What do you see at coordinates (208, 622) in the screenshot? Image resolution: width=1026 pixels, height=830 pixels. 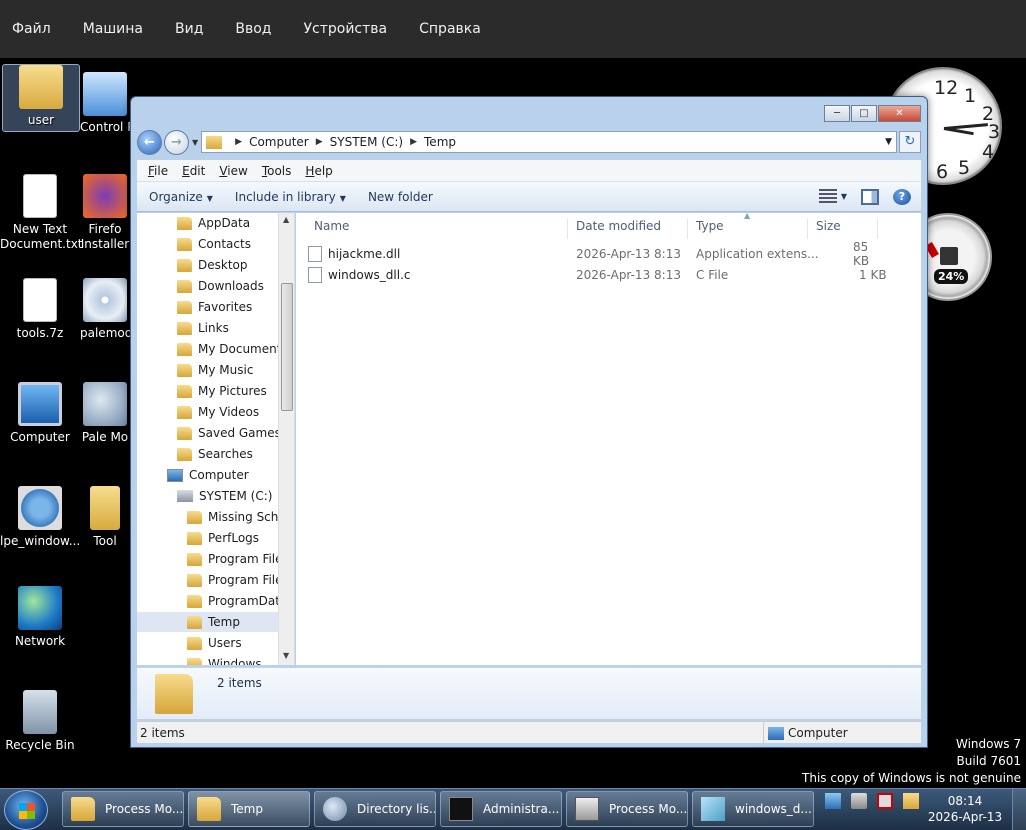 I see `tree-item-temp: Temp` at bounding box center [208, 622].